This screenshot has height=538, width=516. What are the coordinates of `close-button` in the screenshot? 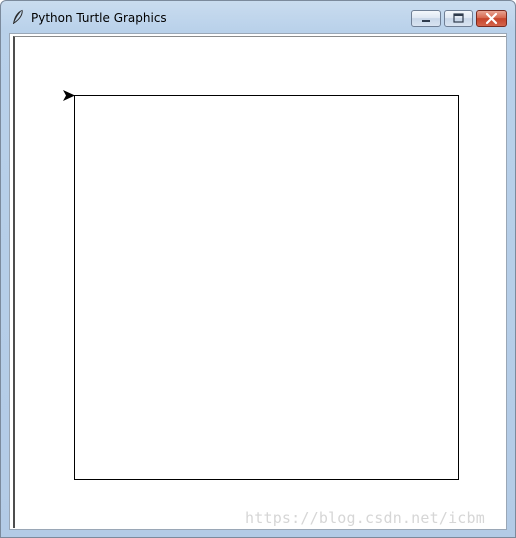 It's located at (491, 18).